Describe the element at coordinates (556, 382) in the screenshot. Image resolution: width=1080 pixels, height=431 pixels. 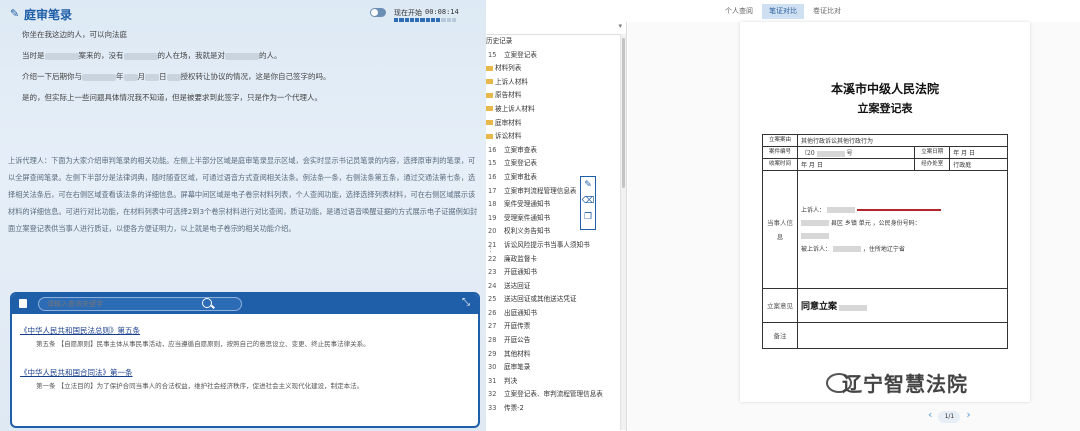
I see `tree-item: 31 判决` at that location.